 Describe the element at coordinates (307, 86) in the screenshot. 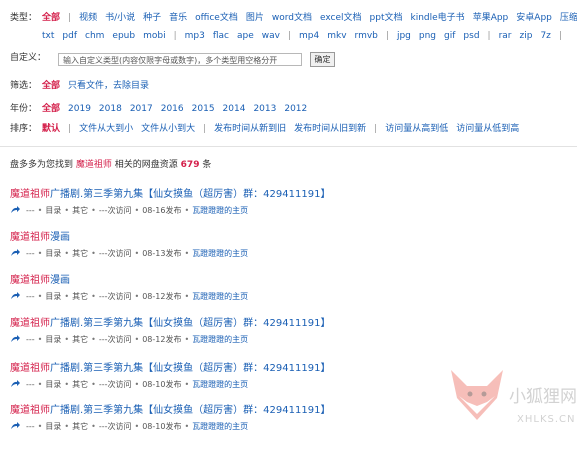

I see `screen-options: 全部 只看文件，去除目录` at that location.